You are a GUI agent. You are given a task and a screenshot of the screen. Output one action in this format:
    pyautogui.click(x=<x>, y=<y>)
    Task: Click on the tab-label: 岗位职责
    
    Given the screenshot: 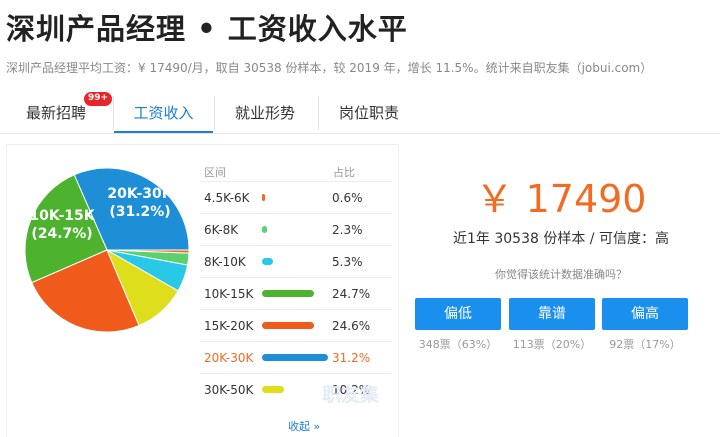 What is the action you would take?
    pyautogui.click(x=368, y=113)
    